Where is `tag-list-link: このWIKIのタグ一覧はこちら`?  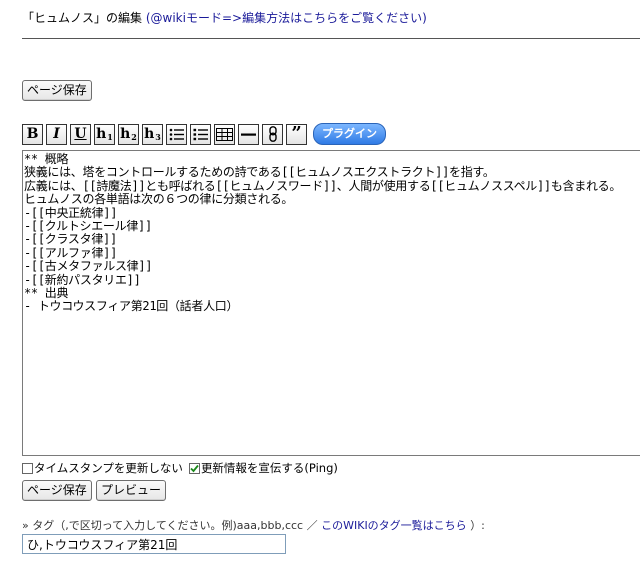 tag-list-link: このWIKIのタグ一覧はこちら is located at coordinates (394, 525).